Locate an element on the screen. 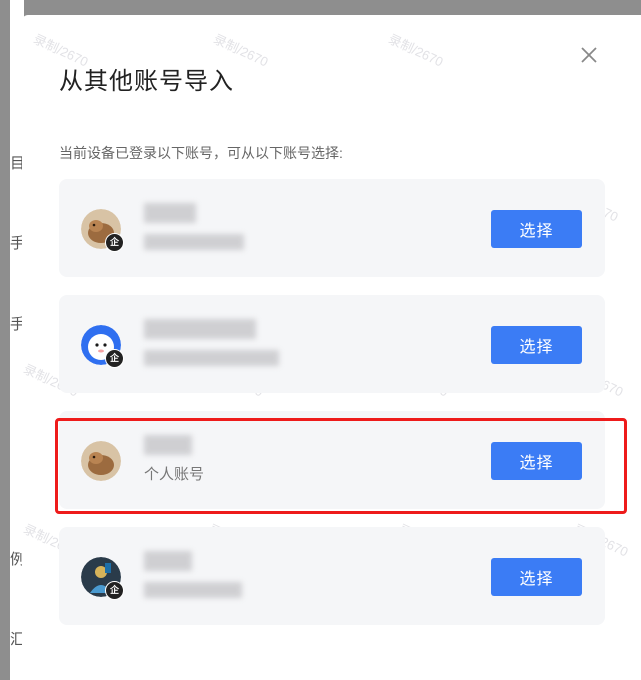 This screenshot has height=680, width=641. watermark: 录制/2670 is located at coordinates (416, 50).